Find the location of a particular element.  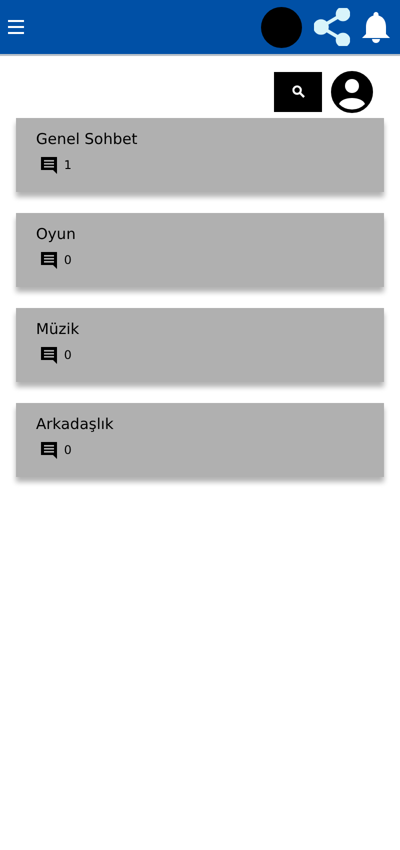

comment-count: 1 is located at coordinates (68, 165).